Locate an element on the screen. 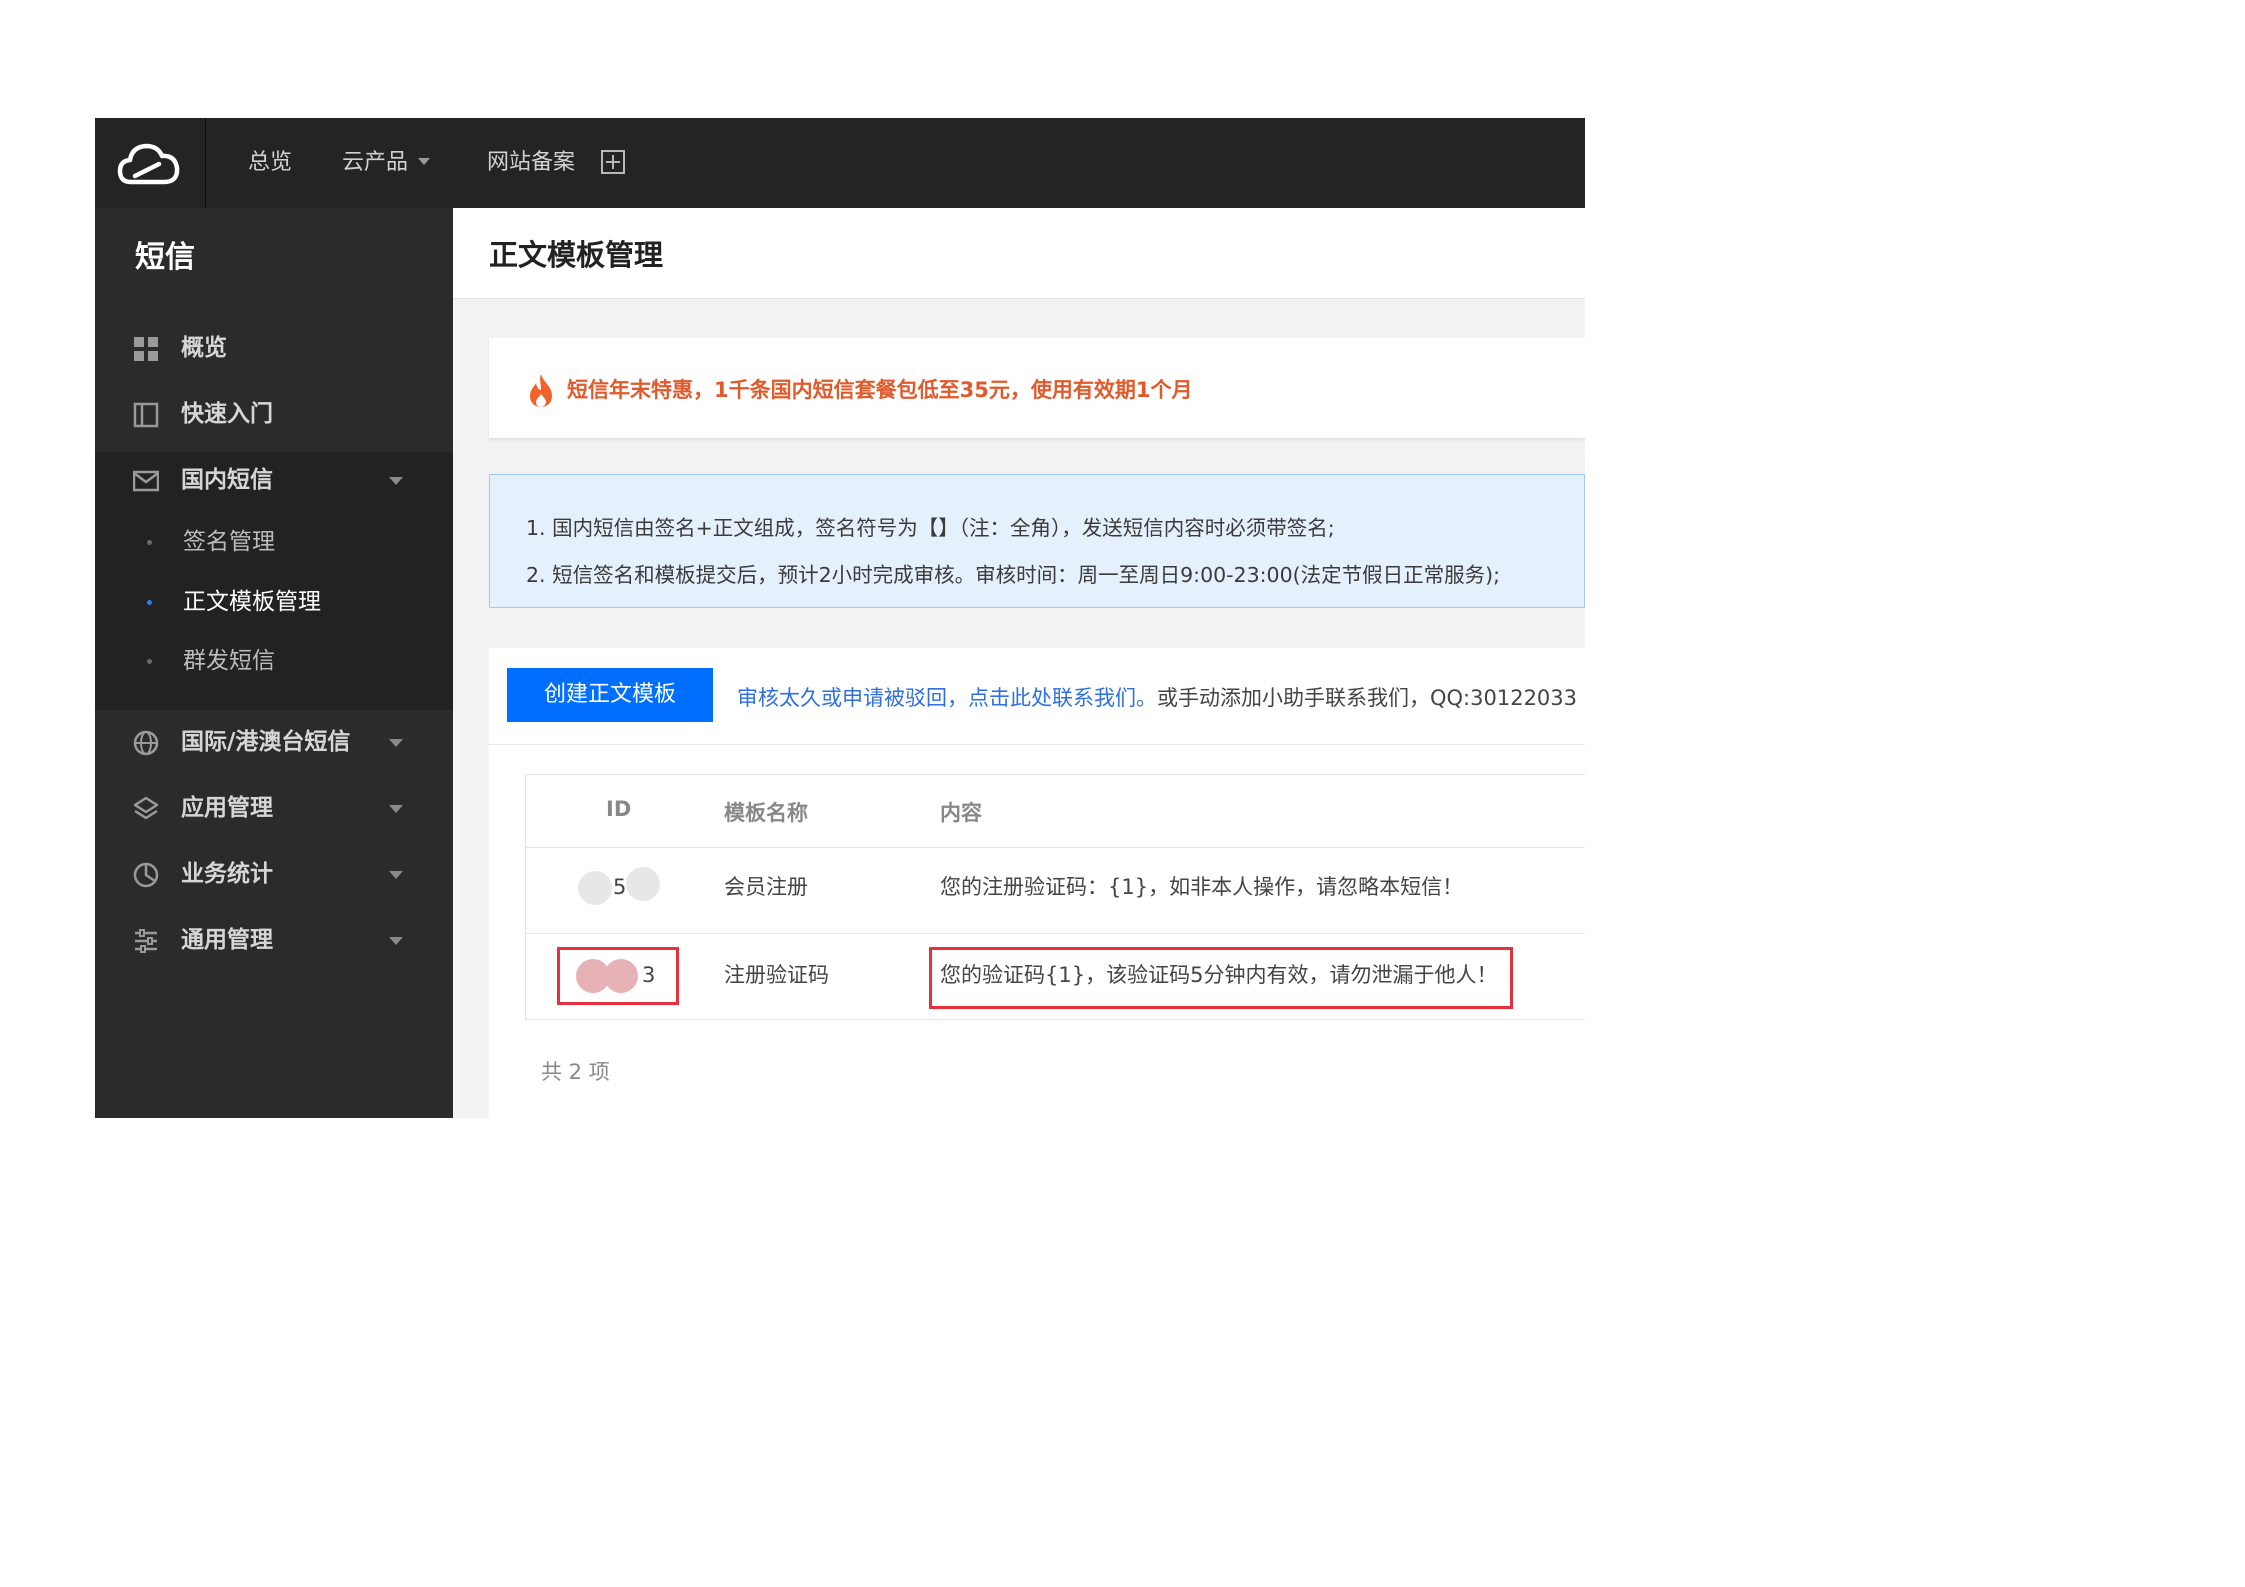 This screenshot has width=2245, height=1587. sidebar-item-domestic-sms: 国内短信 is located at coordinates (274, 480).